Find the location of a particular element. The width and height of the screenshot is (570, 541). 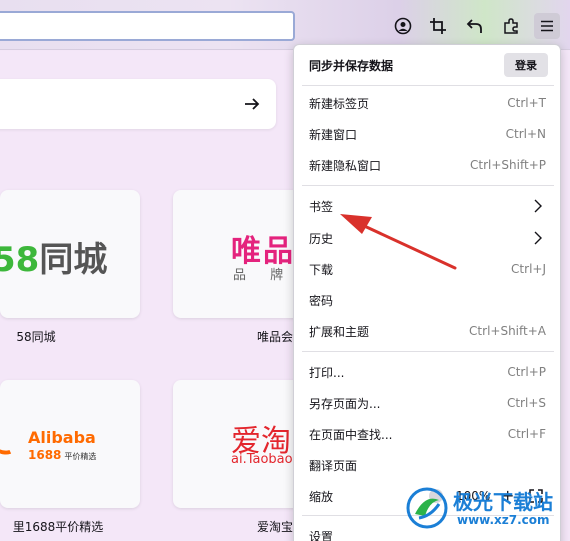

menu-item-label: 新建窗口 is located at coordinates (333, 135).